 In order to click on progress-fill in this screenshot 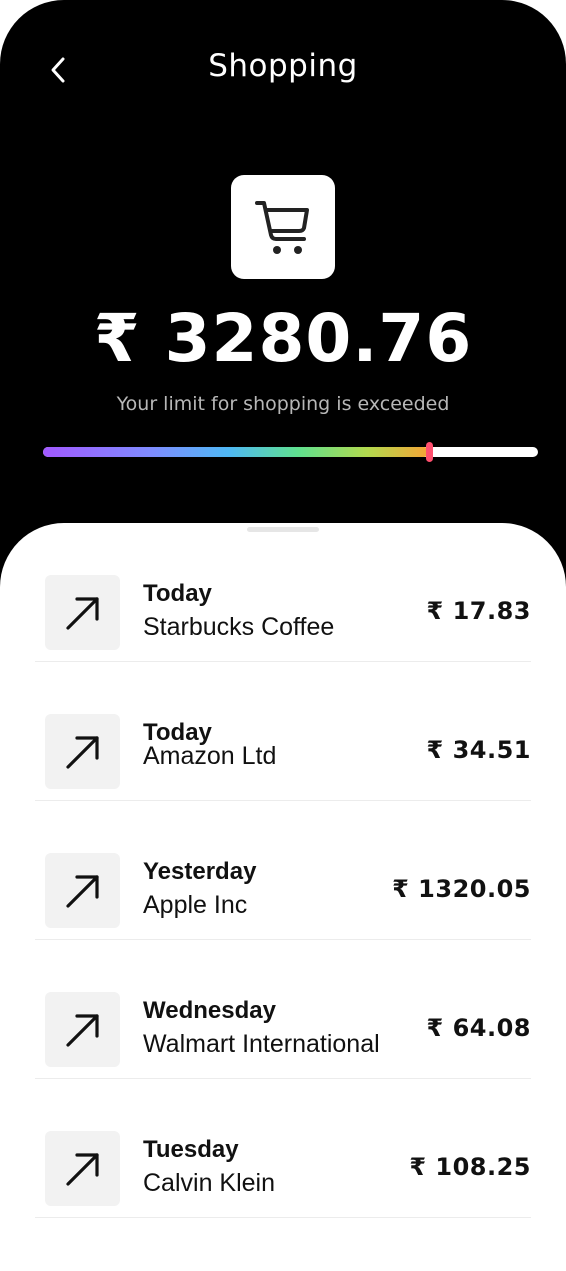, I will do `click(236, 452)`.